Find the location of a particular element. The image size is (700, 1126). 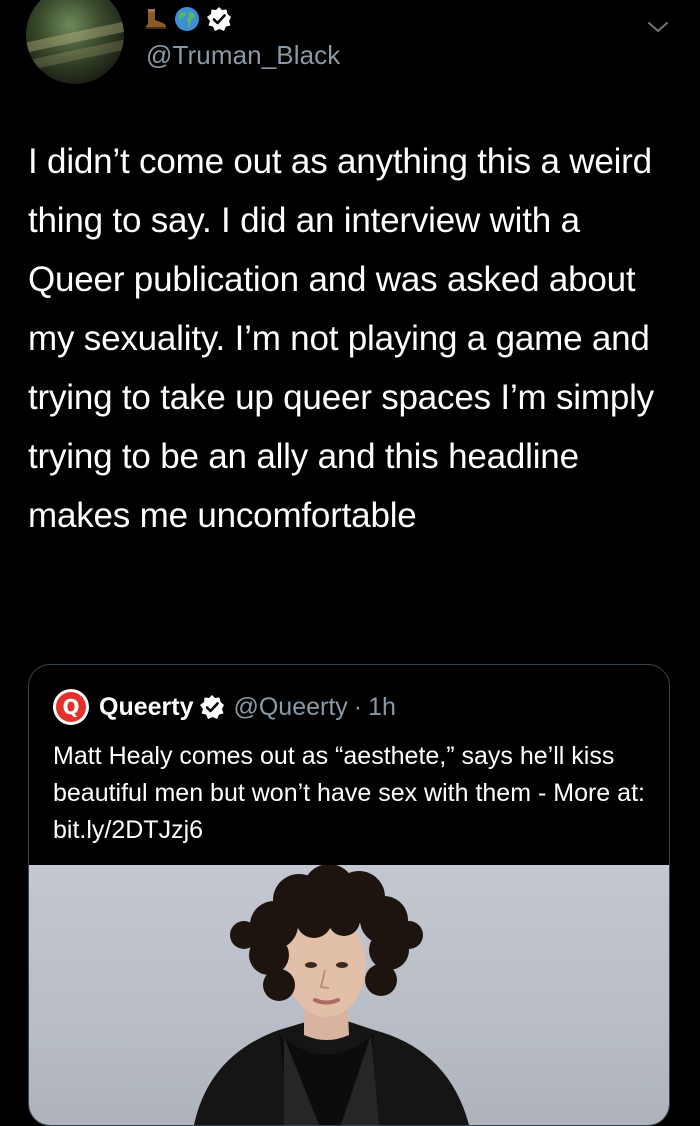

quoted-tweet-header: Q Queerty @Queerty · 1h is located at coordinates (224, 707).